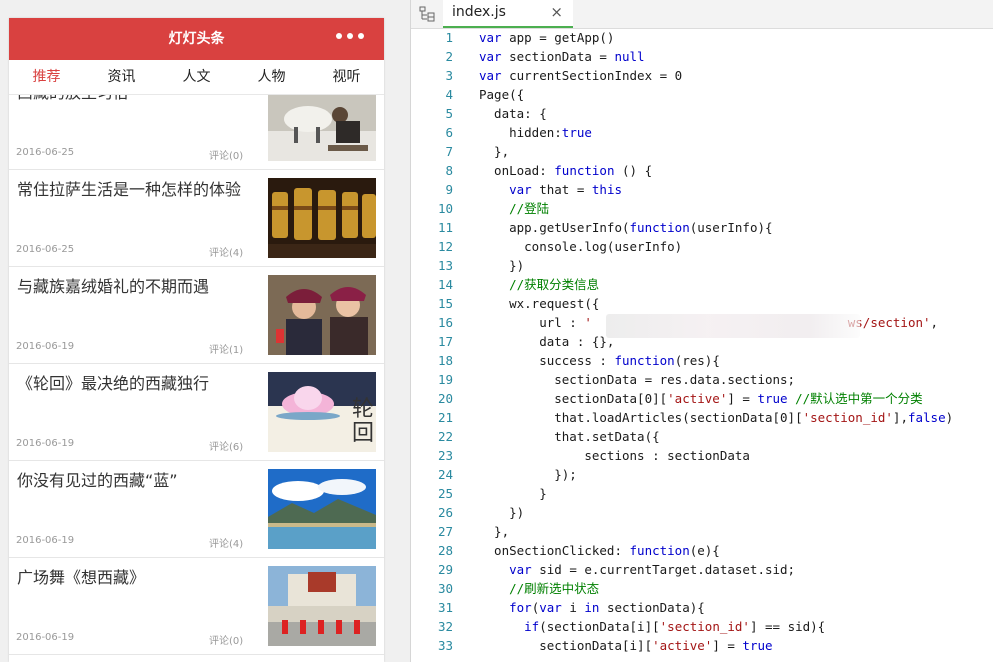 This screenshot has width=993, height=662. What do you see at coordinates (196, 315) in the screenshot?
I see `article-item: 与藏族嘉绒婚礼的不期而遇 2016-06-19 评论(1)` at bounding box center [196, 315].